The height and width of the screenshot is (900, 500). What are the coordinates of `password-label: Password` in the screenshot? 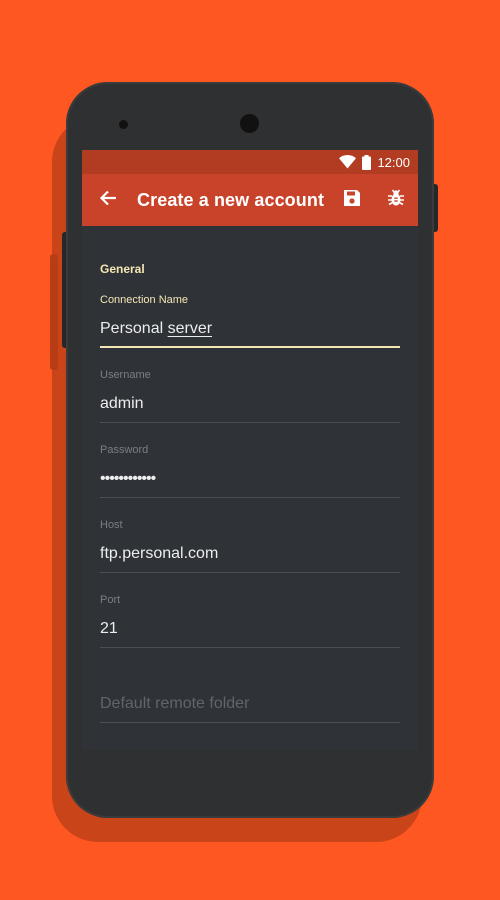 It's located at (124, 450).